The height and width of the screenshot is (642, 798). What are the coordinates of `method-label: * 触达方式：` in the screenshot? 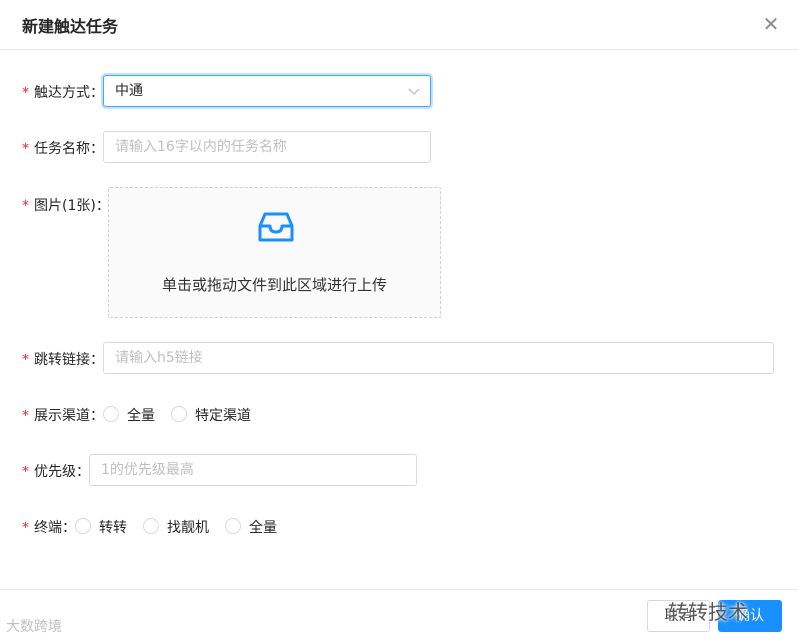 It's located at (63, 93).